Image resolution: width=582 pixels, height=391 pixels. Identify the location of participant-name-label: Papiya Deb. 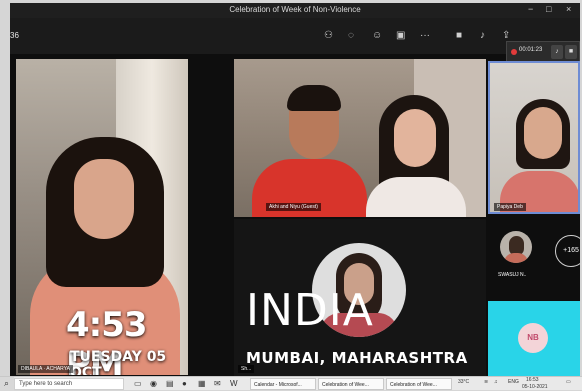
(510, 207).